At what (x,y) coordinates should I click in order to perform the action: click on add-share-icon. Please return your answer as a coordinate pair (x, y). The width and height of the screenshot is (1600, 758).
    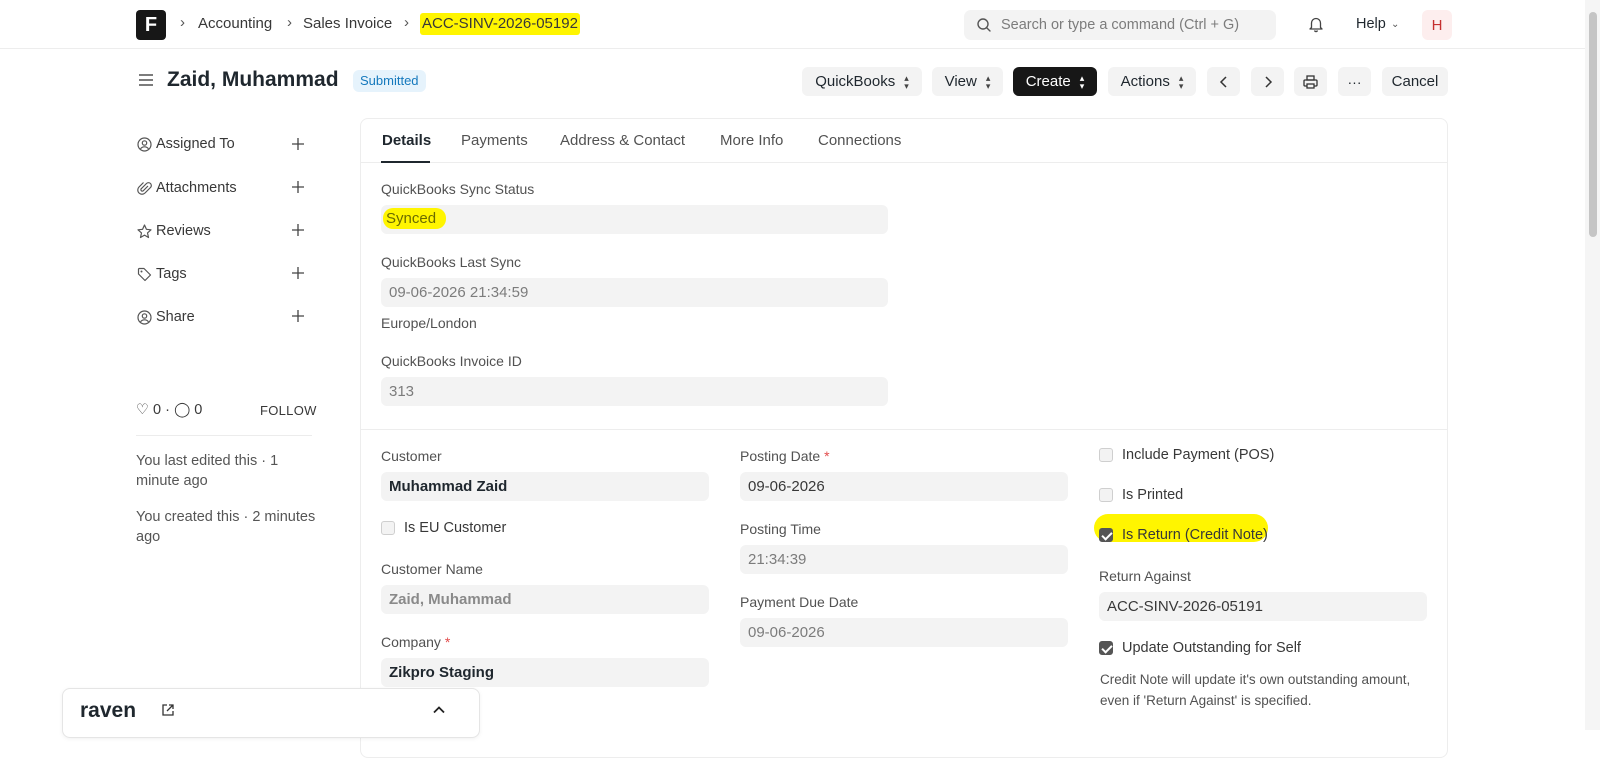
    Looking at the image, I should click on (298, 316).